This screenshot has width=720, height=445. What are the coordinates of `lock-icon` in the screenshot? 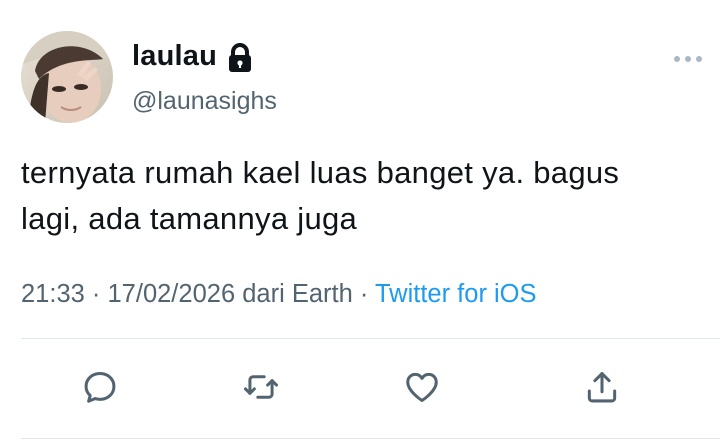 It's located at (240, 57).